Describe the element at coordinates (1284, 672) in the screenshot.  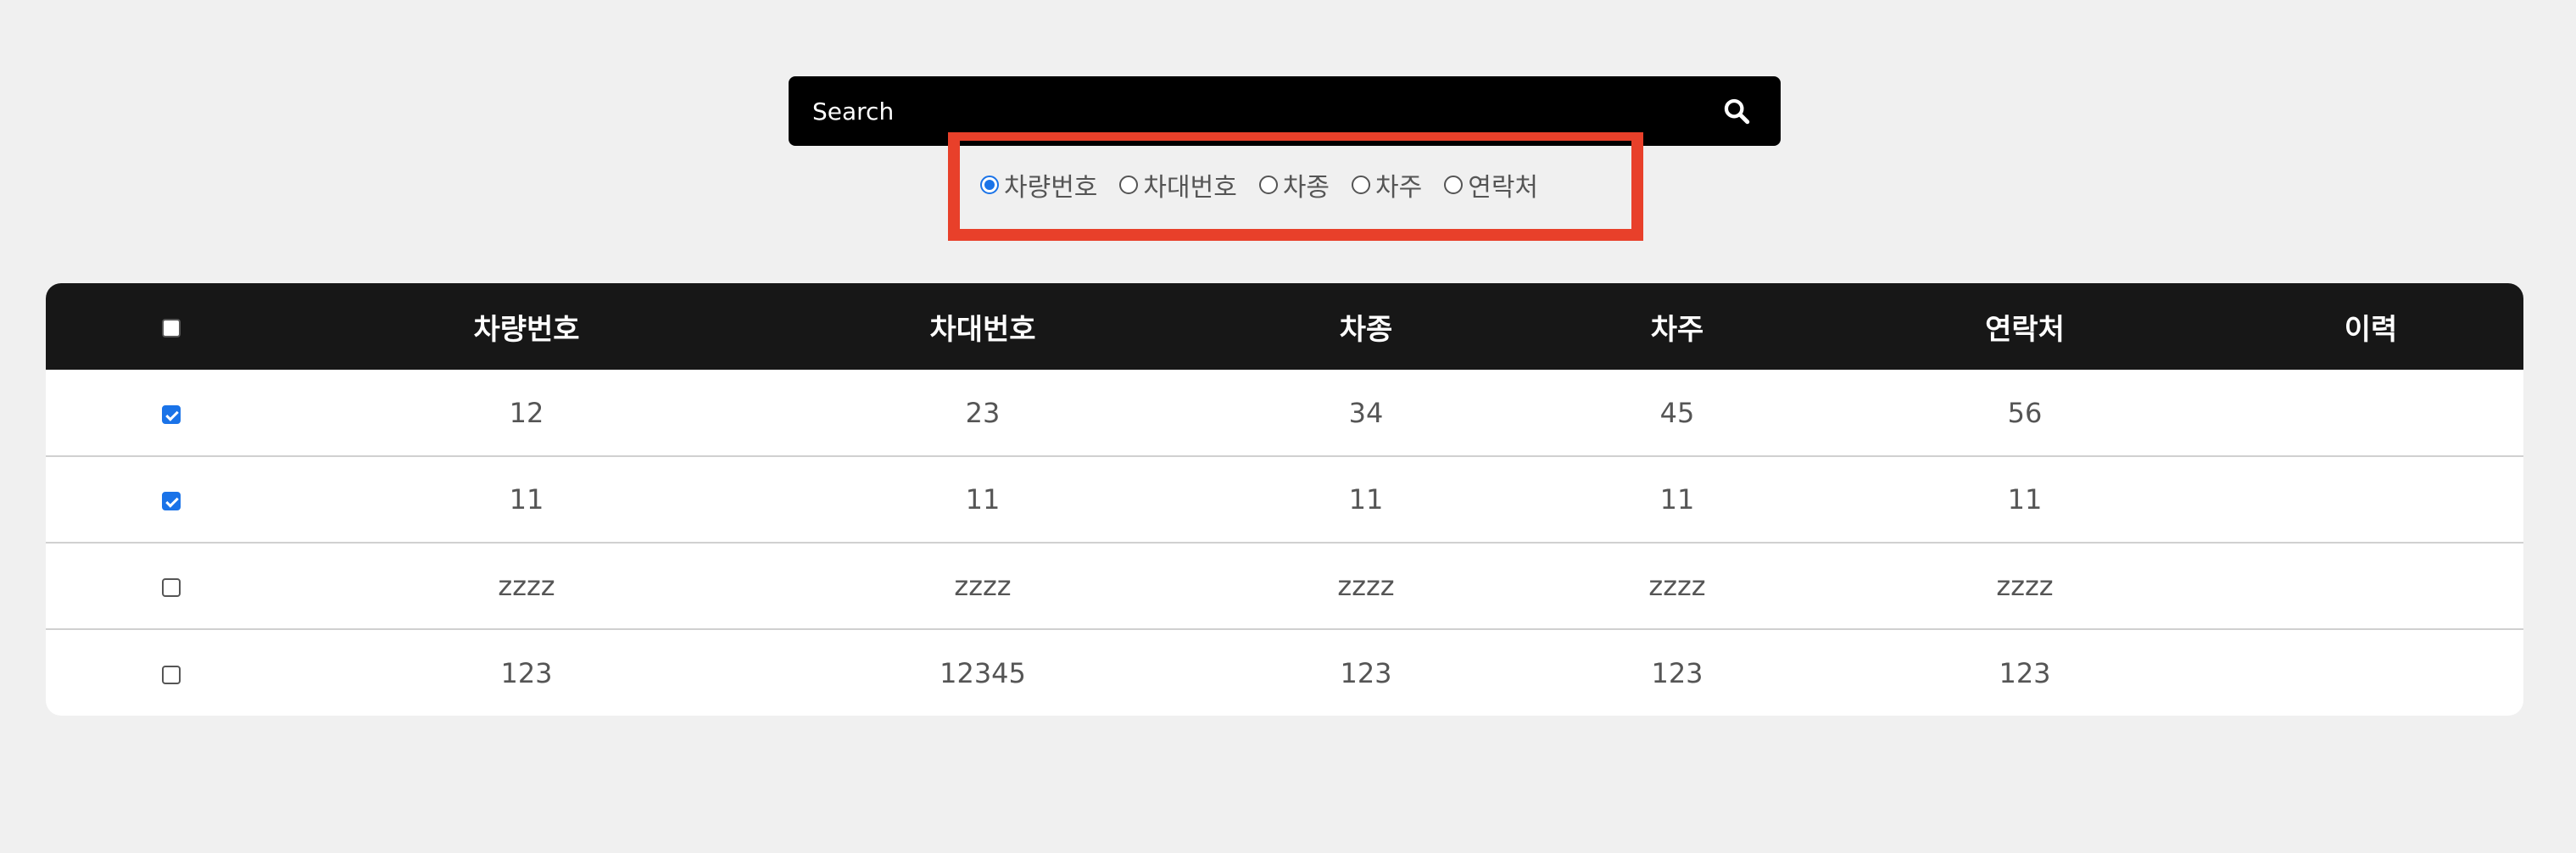
I see `table-row: 123 12345 123 123 123` at that location.